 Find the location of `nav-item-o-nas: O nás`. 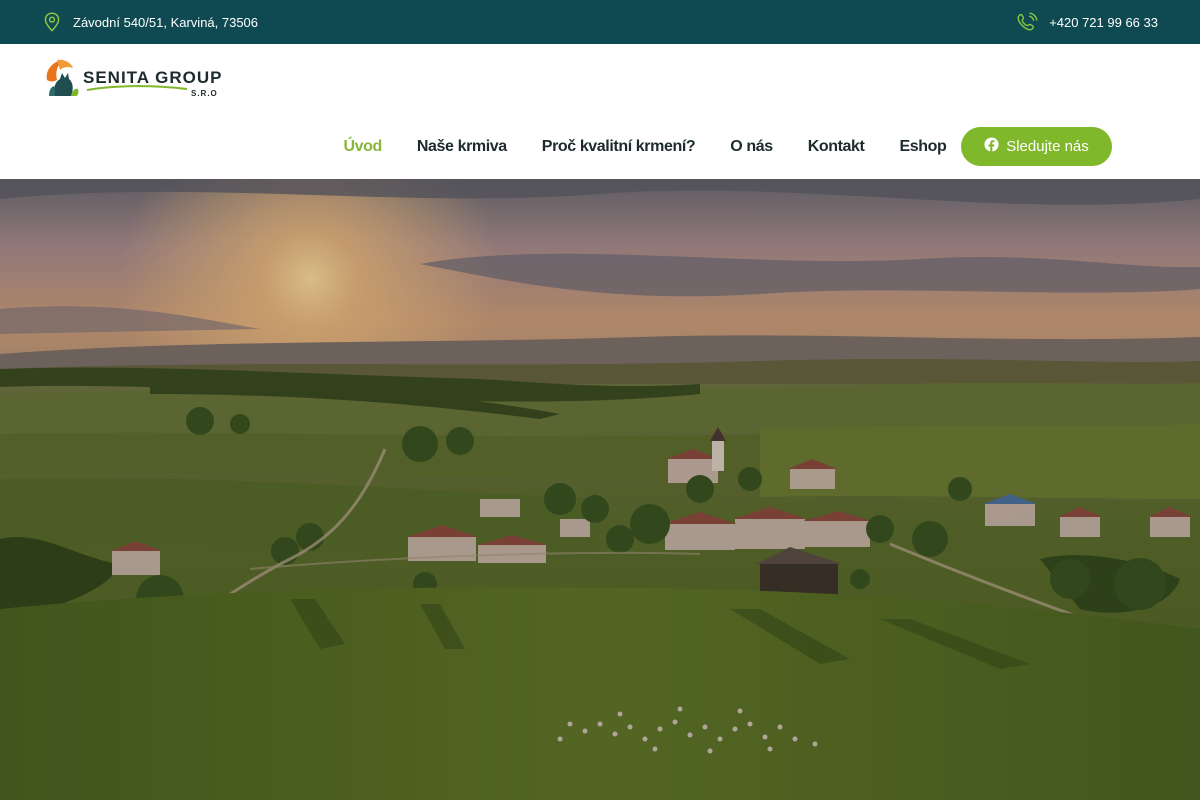

nav-item-o-nas: O nás is located at coordinates (751, 147).